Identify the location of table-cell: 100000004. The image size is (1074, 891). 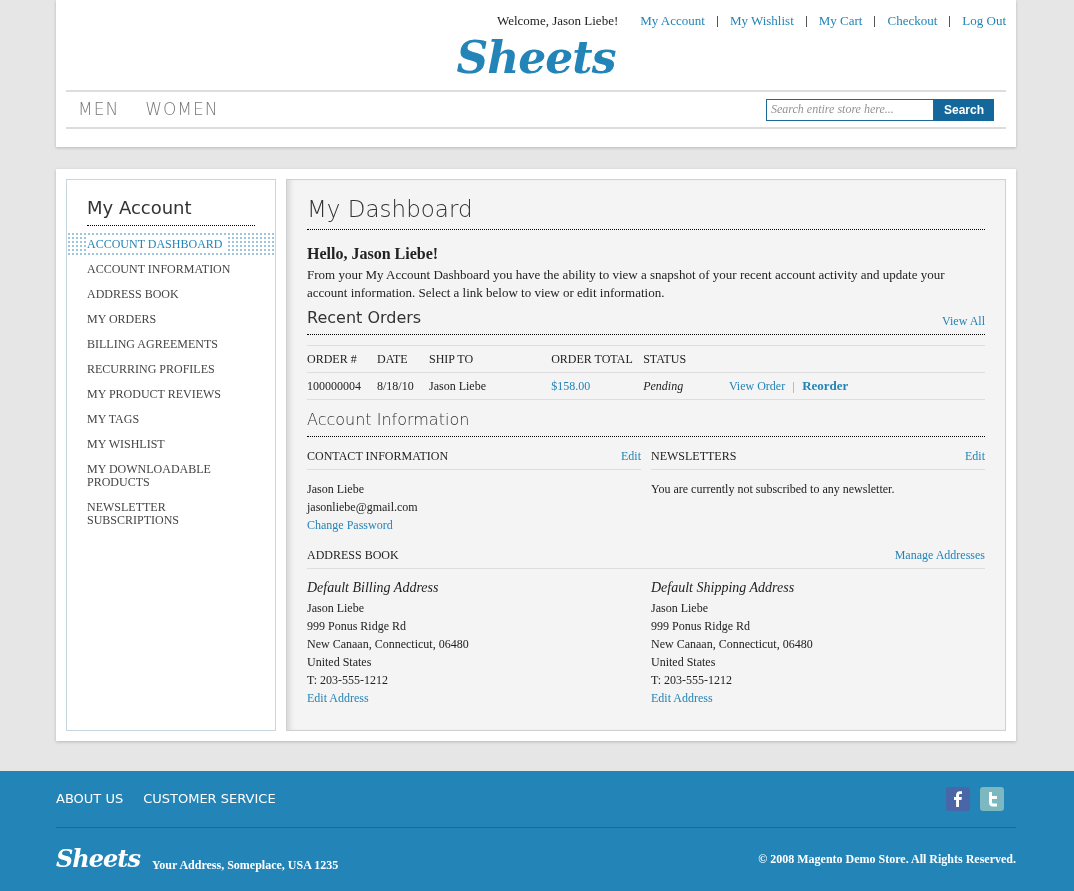
(342, 385).